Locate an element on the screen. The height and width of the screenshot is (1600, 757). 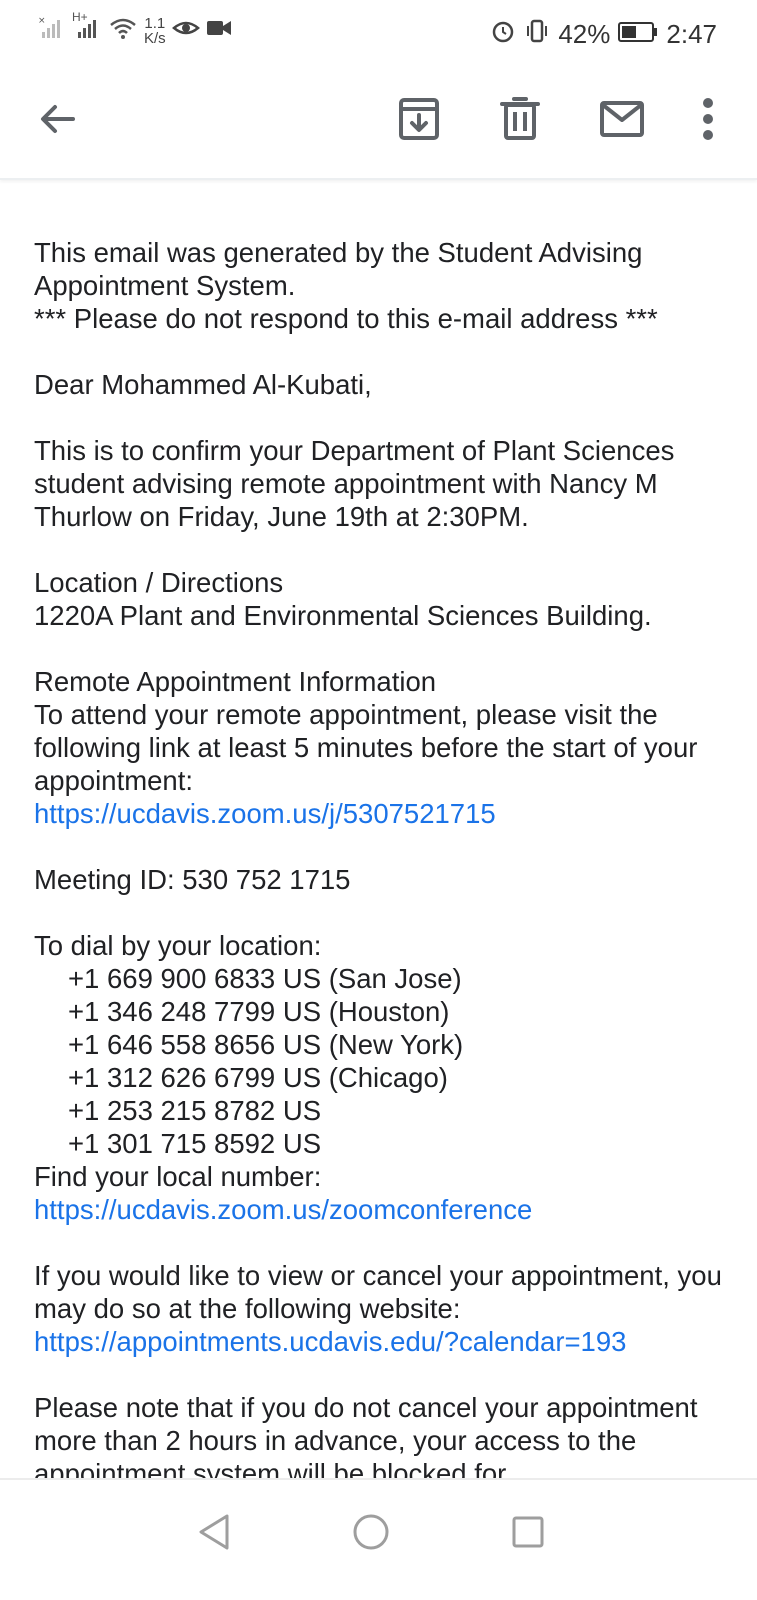
more-options-button is located at coordinates (708, 119).